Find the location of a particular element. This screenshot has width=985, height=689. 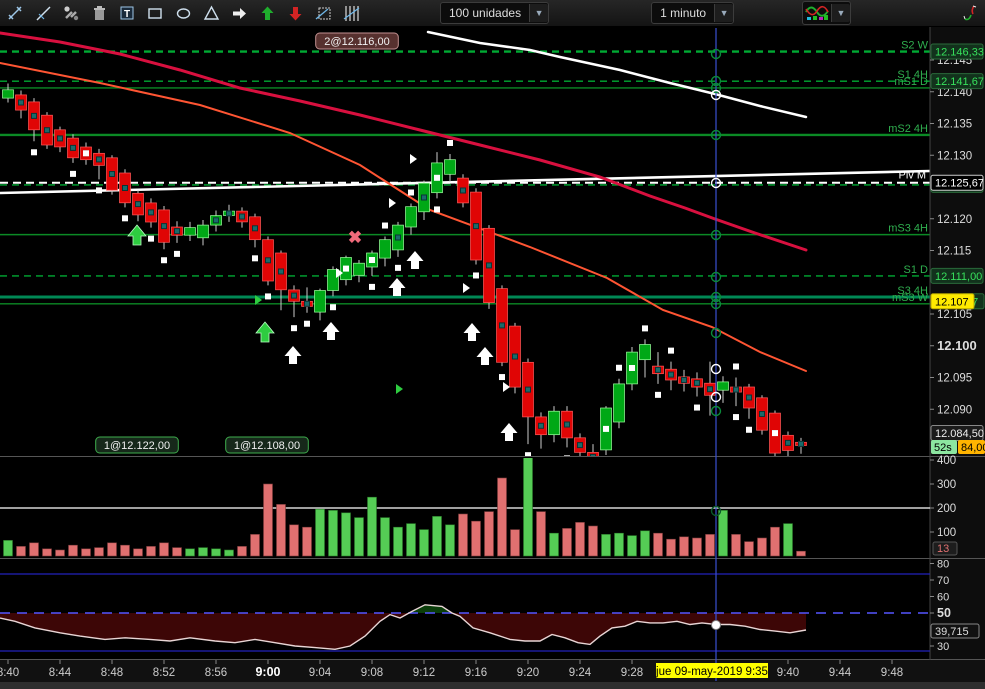

level-name-label: mS3 W is located at coordinates (910, 298).